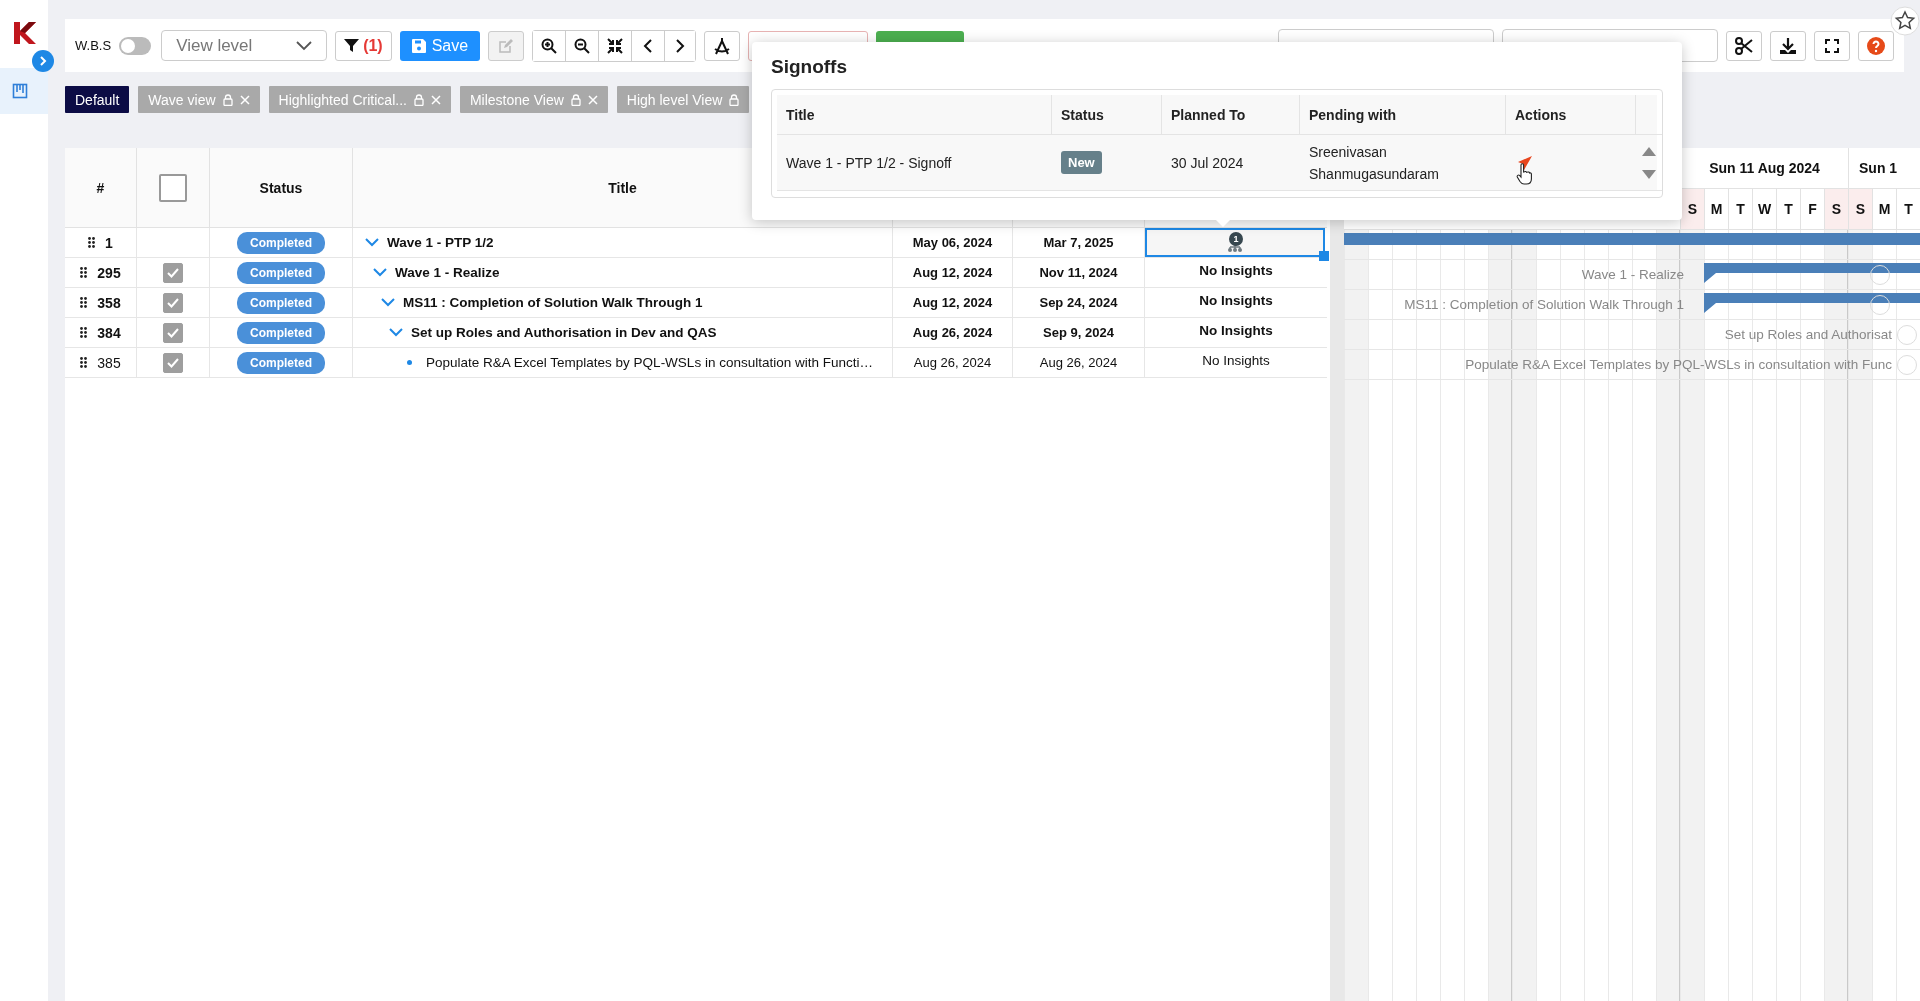 The image size is (1920, 1001). What do you see at coordinates (1544, 304) in the screenshot?
I see `bar-label: MS11 : Completion of Solution Walk Through 1` at bounding box center [1544, 304].